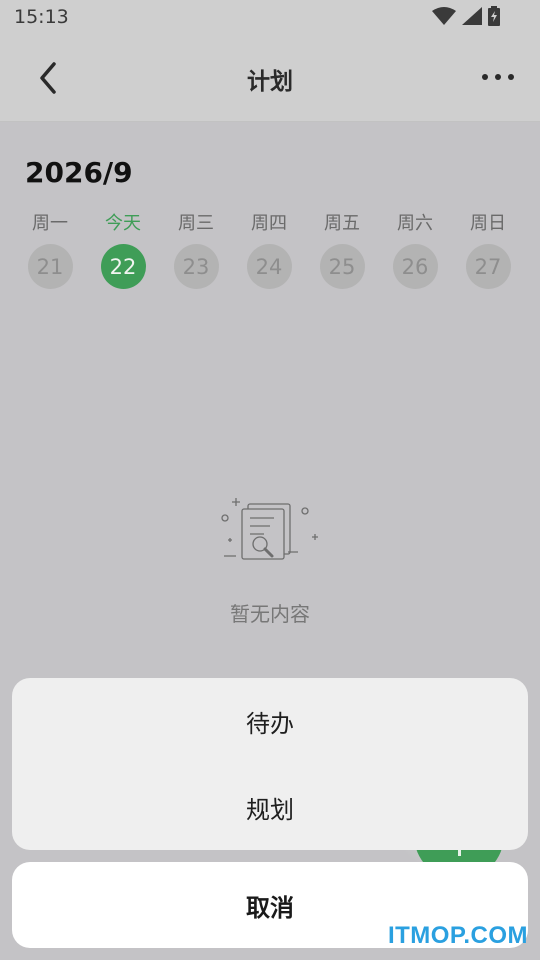  I want to click on day-column-today: 今天 22, so click(123, 250).